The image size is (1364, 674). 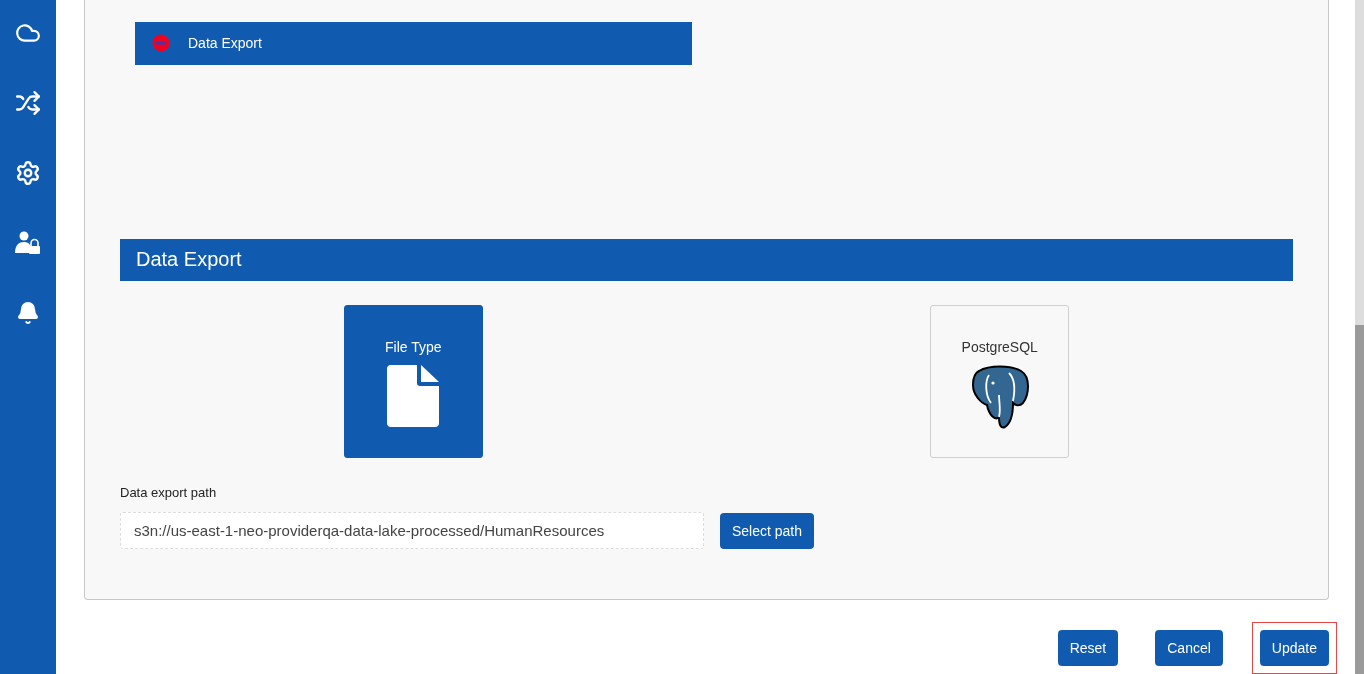 I want to click on scrollbar, so click(x=1359, y=337).